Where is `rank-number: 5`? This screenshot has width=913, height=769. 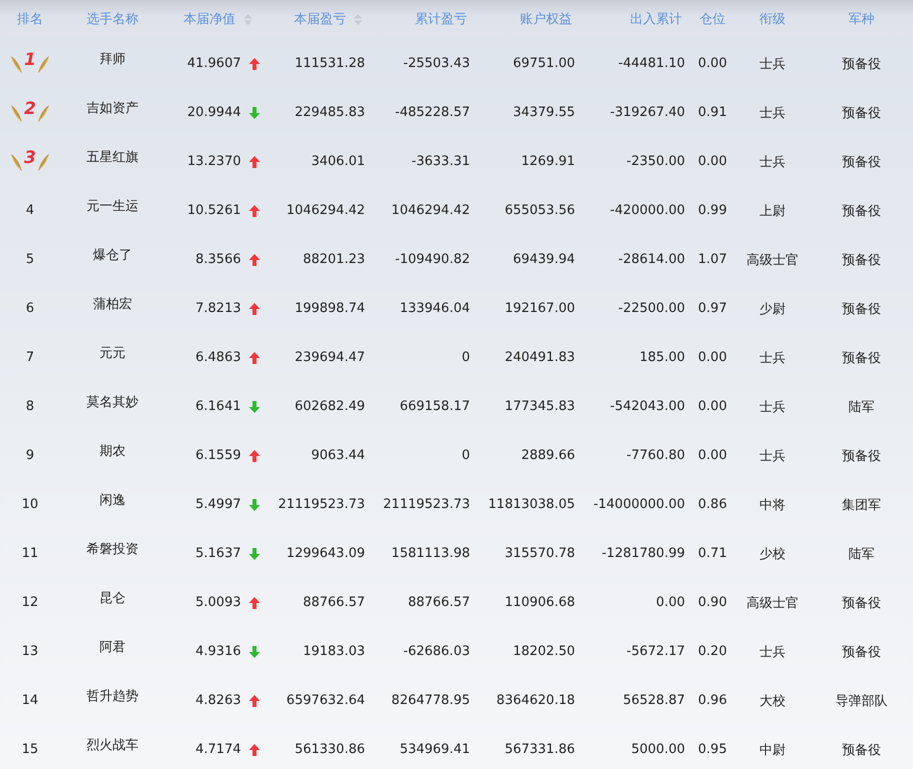
rank-number: 5 is located at coordinates (30, 259).